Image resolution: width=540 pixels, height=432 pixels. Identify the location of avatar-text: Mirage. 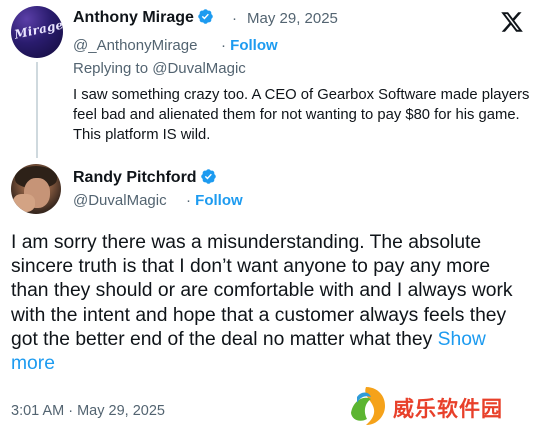
(38, 29).